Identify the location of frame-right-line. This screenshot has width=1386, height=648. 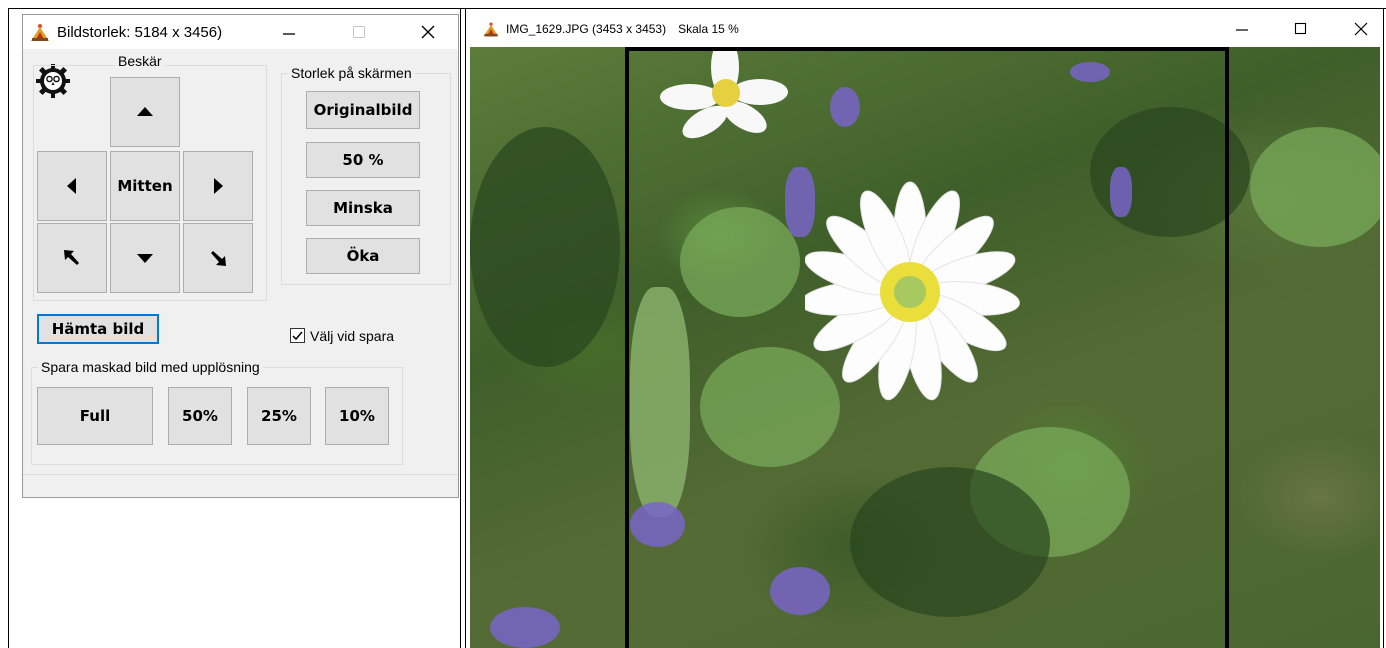
(1383, 328).